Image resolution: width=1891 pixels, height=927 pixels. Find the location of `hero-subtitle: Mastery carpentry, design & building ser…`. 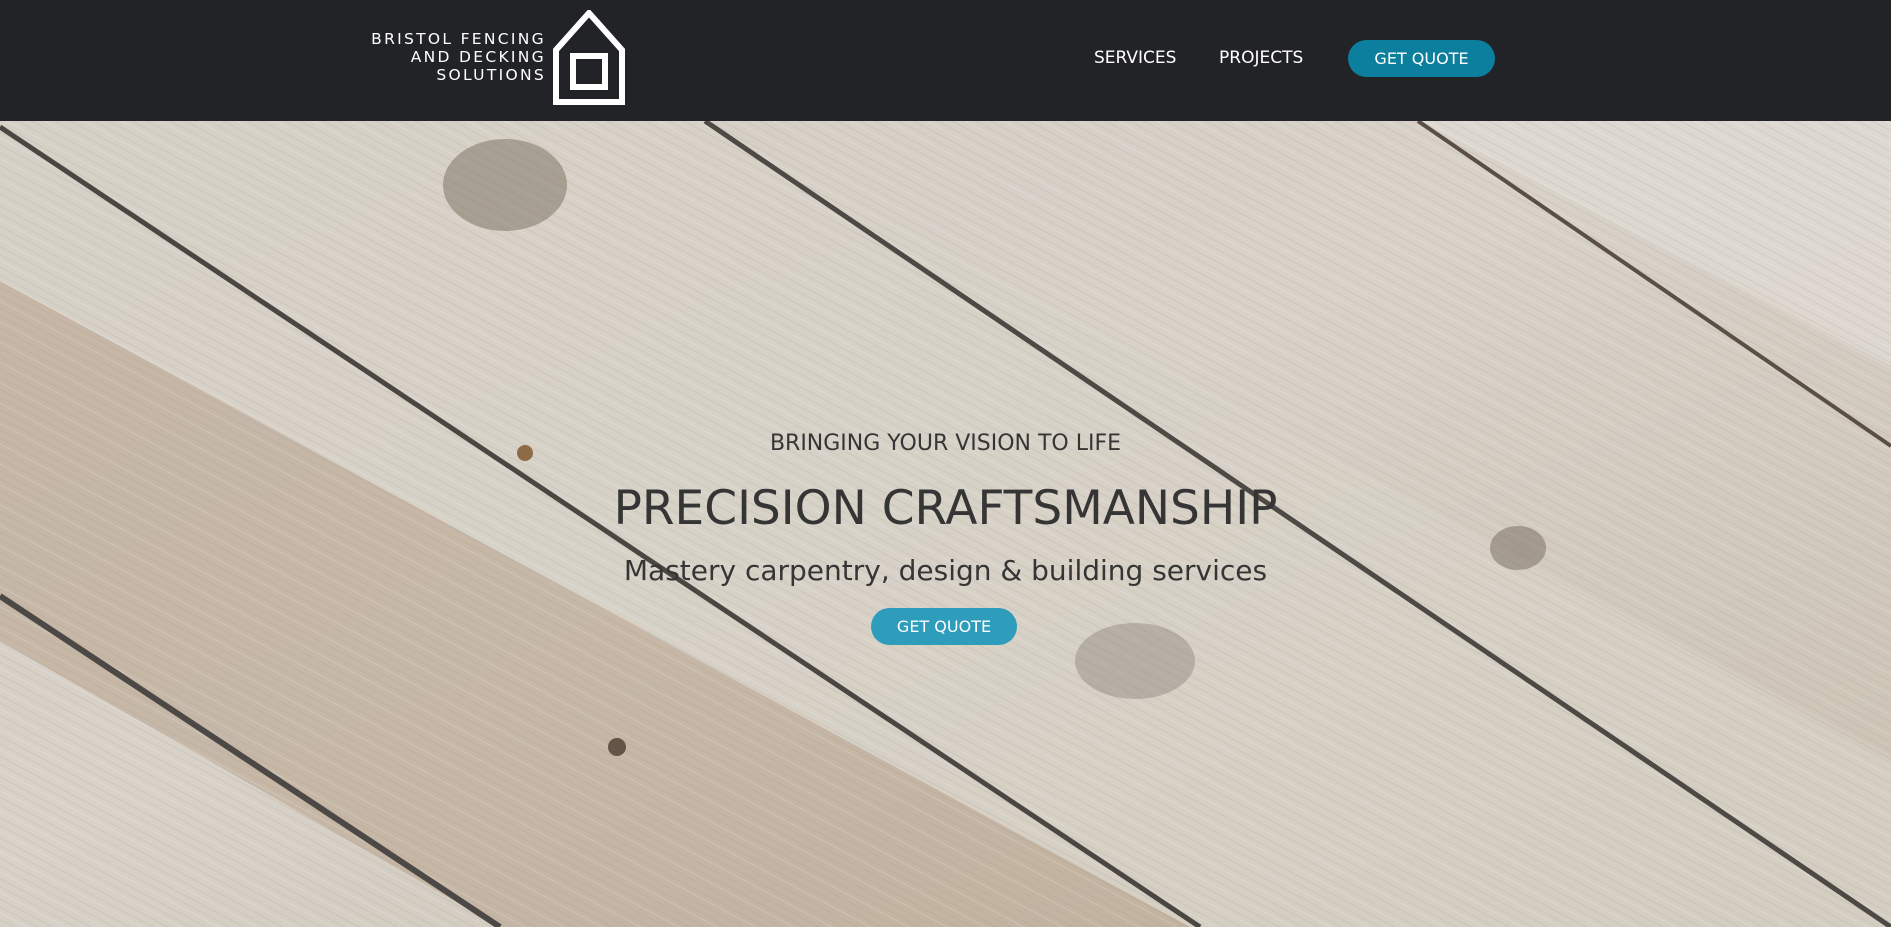

hero-subtitle: Mastery carpentry, design & building ser… is located at coordinates (945, 570).